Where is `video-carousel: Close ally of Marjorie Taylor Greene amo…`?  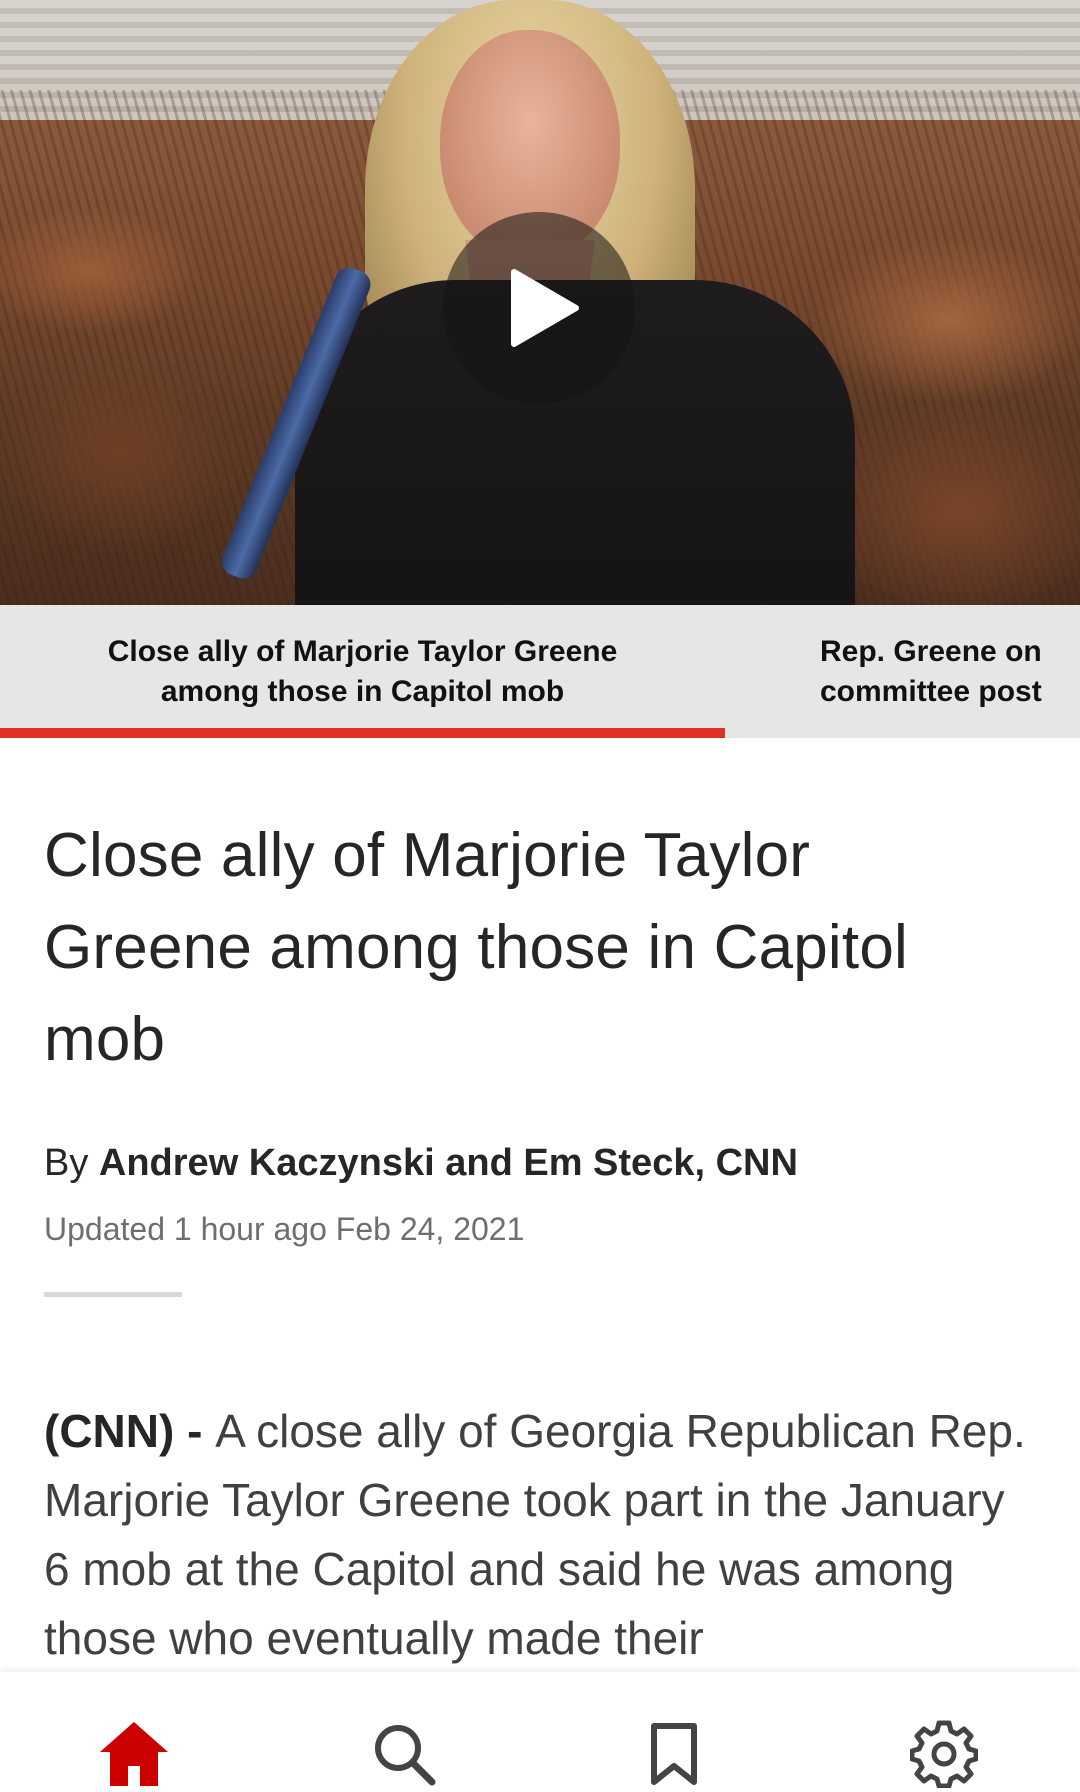 video-carousel: Close ally of Marjorie Taylor Greene amo… is located at coordinates (540, 671).